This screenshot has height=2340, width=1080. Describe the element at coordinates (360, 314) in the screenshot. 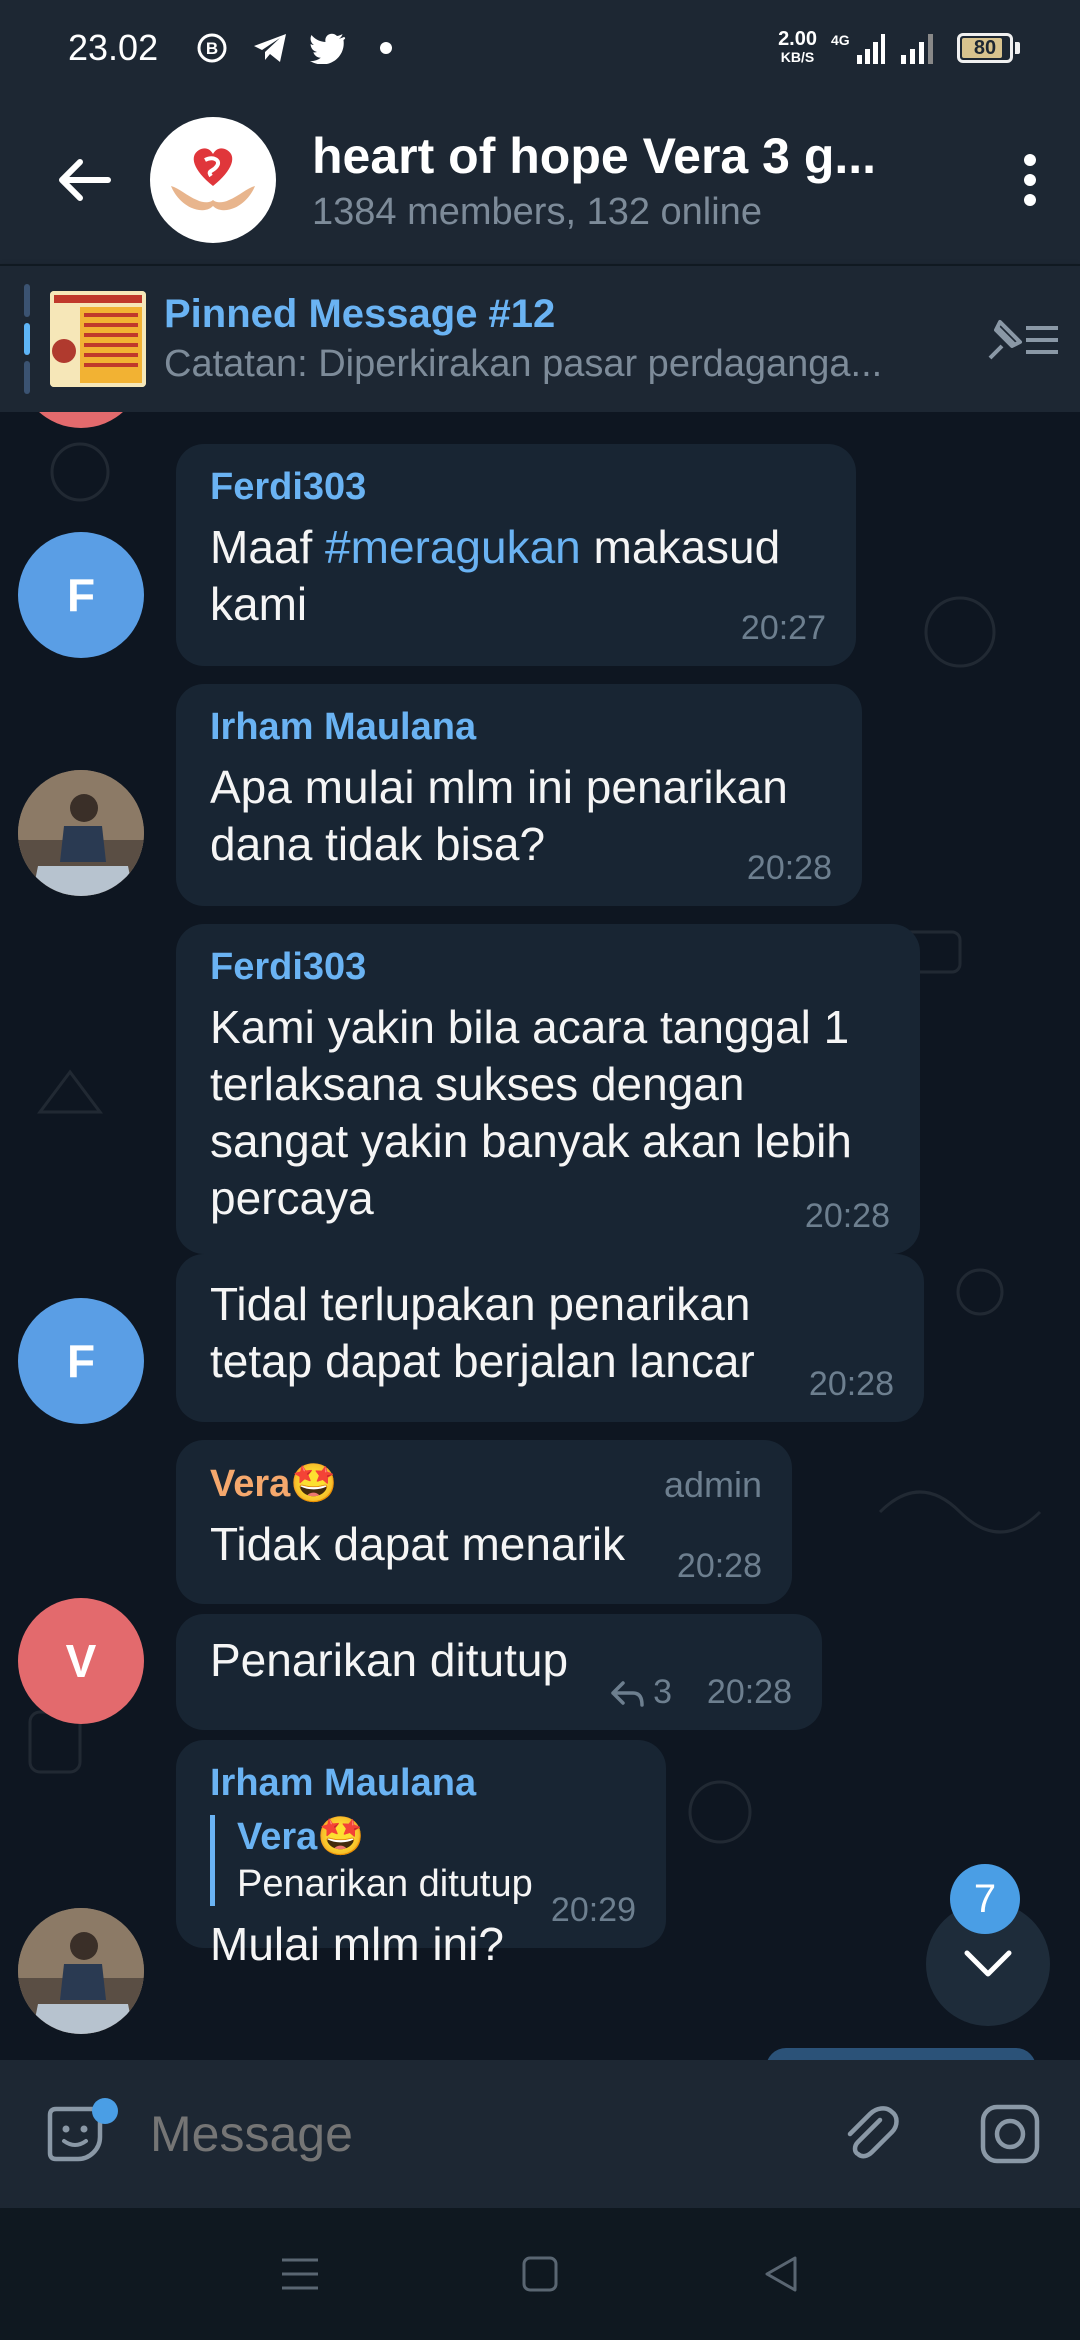

I see `pinned-title: Pinned Message #12` at that location.